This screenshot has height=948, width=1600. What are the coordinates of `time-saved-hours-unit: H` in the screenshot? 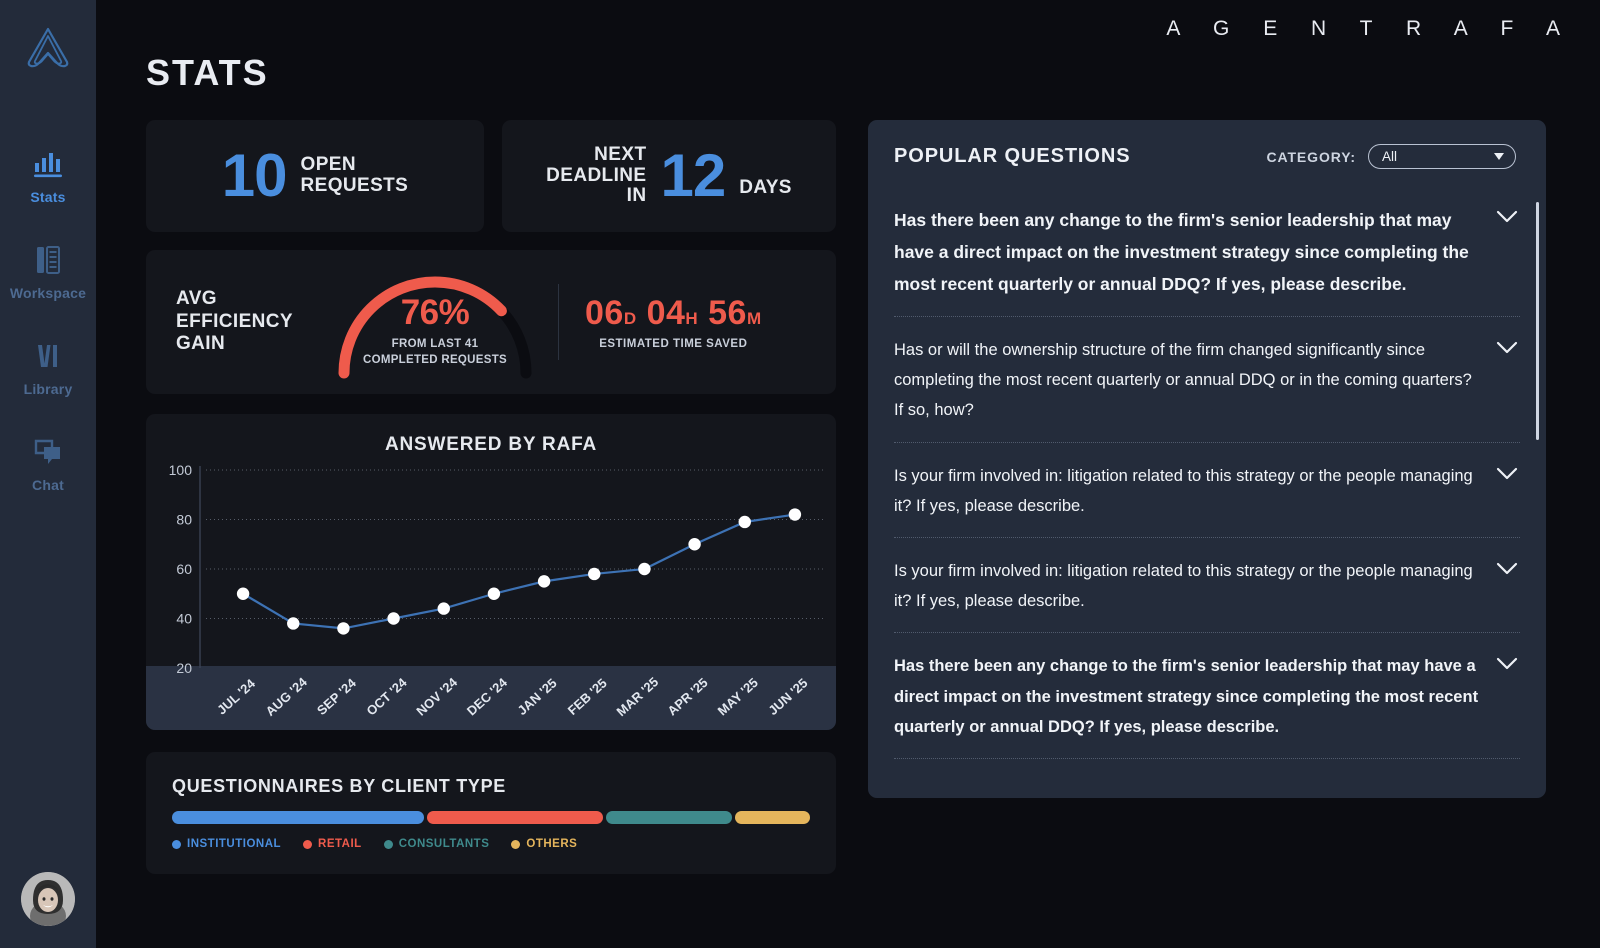 It's located at (692, 318).